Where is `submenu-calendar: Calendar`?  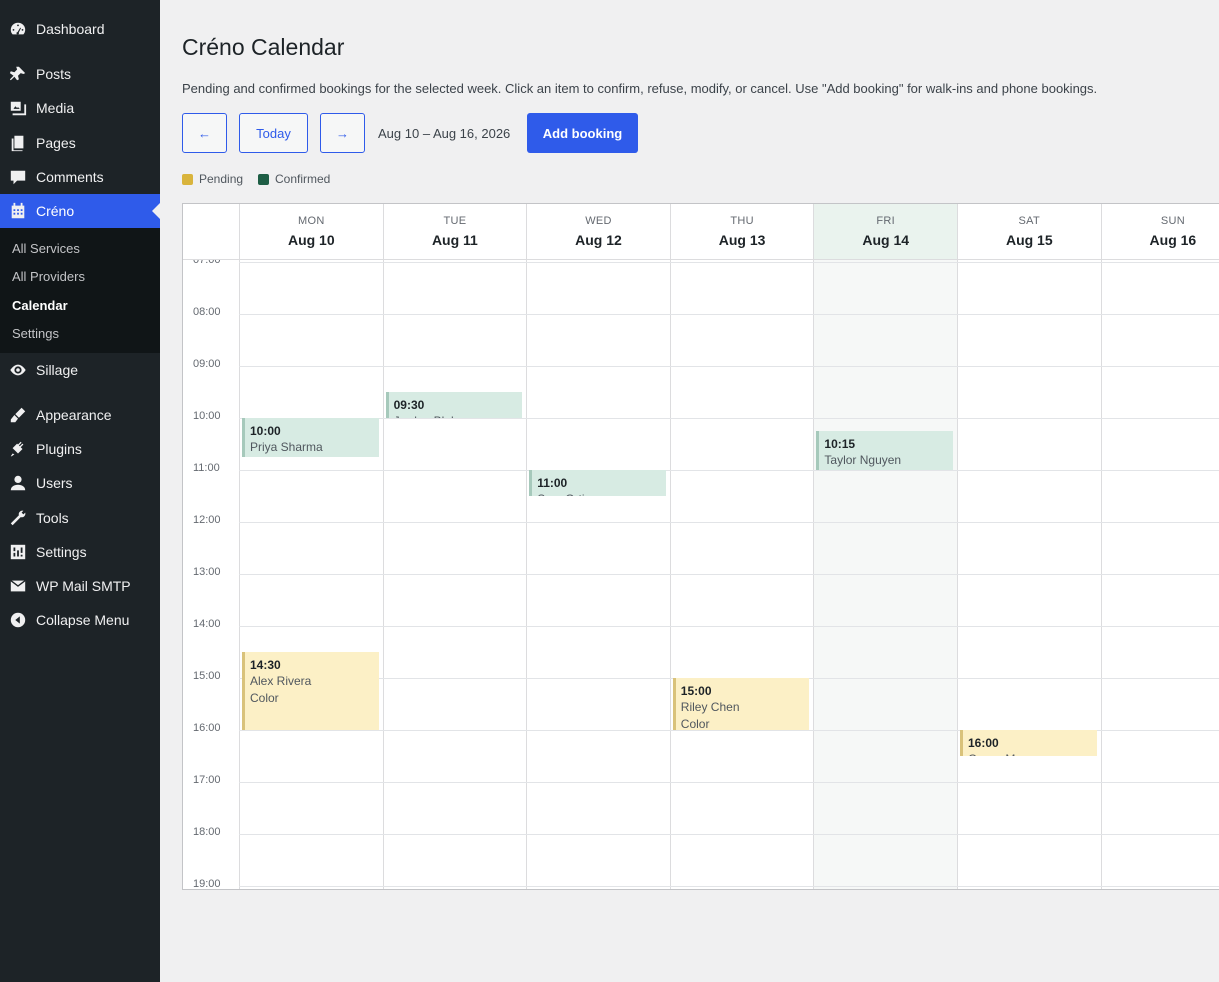 submenu-calendar: Calendar is located at coordinates (40, 305).